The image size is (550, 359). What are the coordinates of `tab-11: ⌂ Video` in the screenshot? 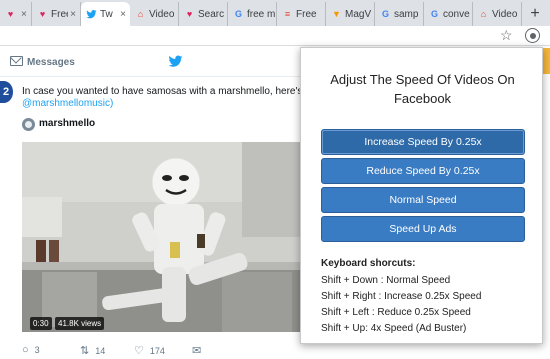 It's located at (497, 14).